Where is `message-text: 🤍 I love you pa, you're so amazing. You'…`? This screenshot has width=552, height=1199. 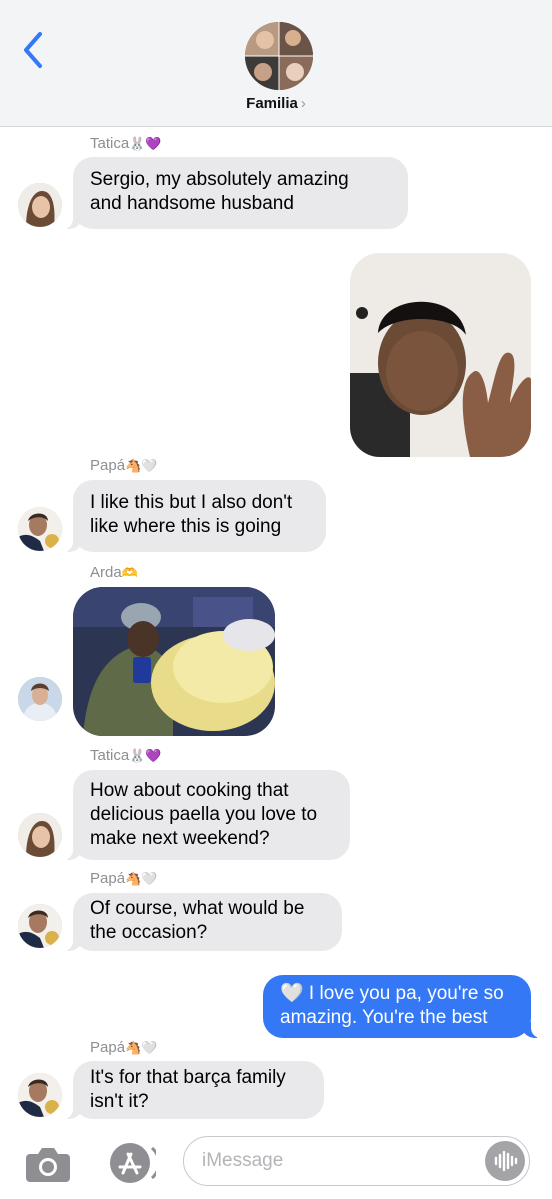
message-text: 🤍 I love you pa, you're so amazing. You'… is located at coordinates (392, 1005).